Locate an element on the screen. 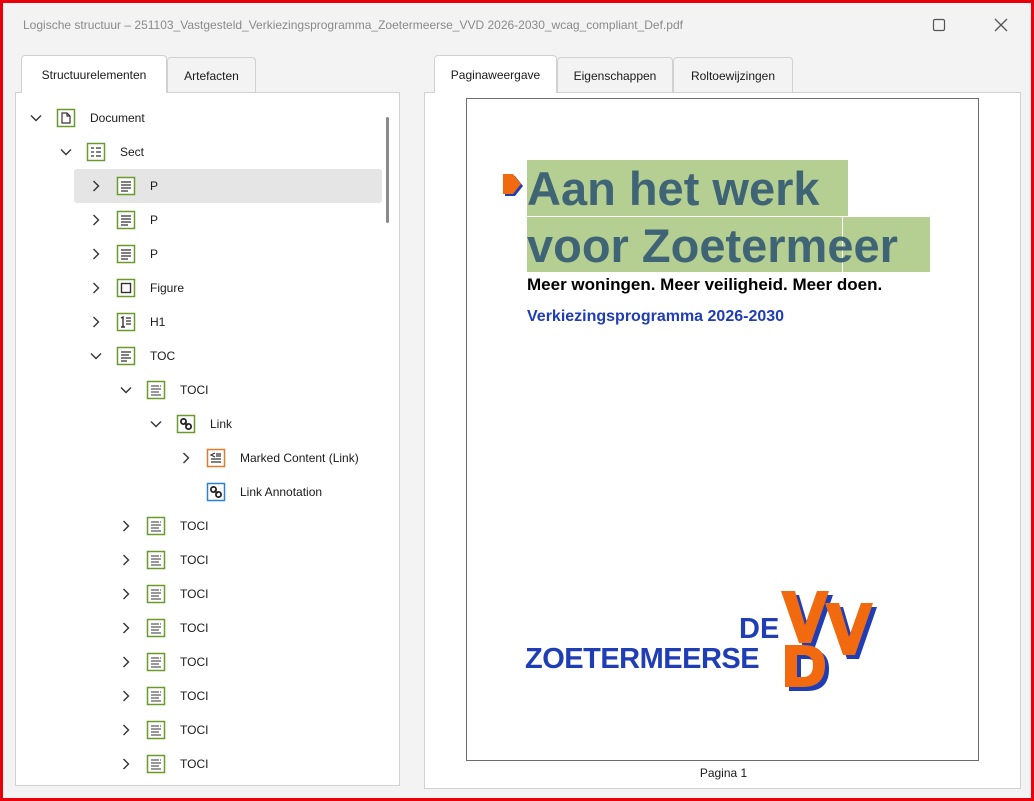 This screenshot has width=1034, height=801. headline-line-1: Aan het werk is located at coordinates (673, 188).